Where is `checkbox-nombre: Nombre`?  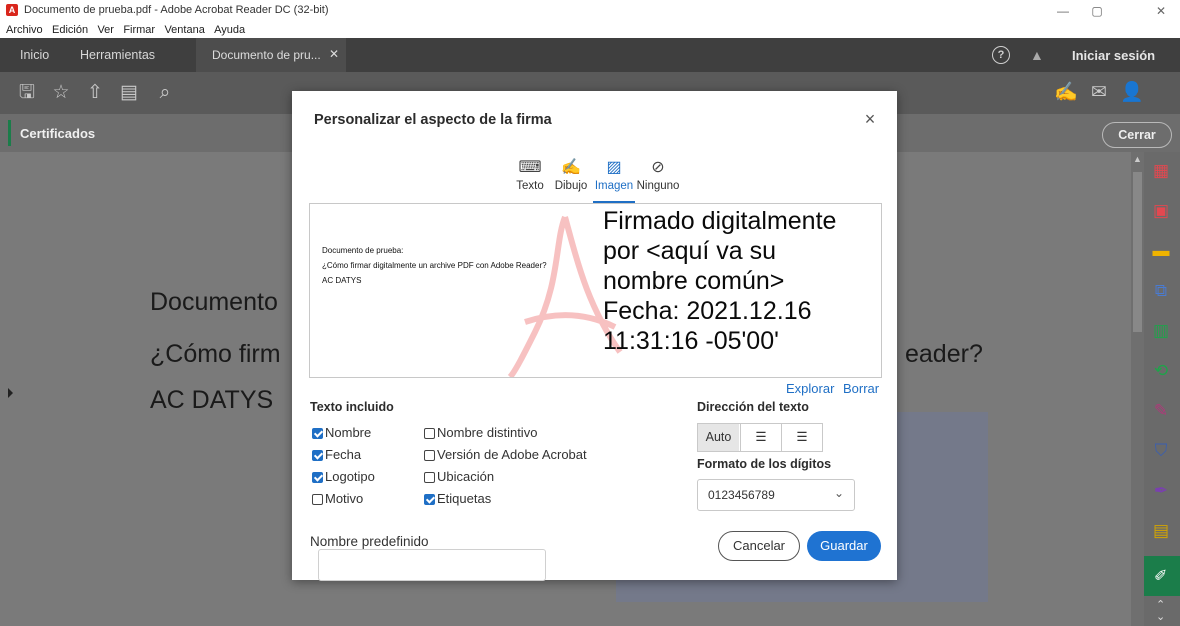
checkbox-nombre: Nombre is located at coordinates (341, 433).